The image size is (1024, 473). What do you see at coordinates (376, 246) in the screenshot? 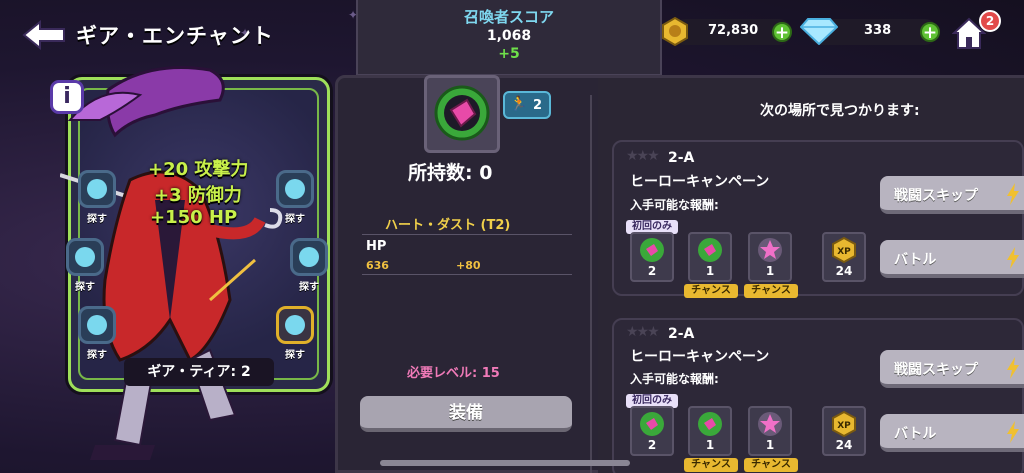
I see `stat-name: HP` at bounding box center [376, 246].